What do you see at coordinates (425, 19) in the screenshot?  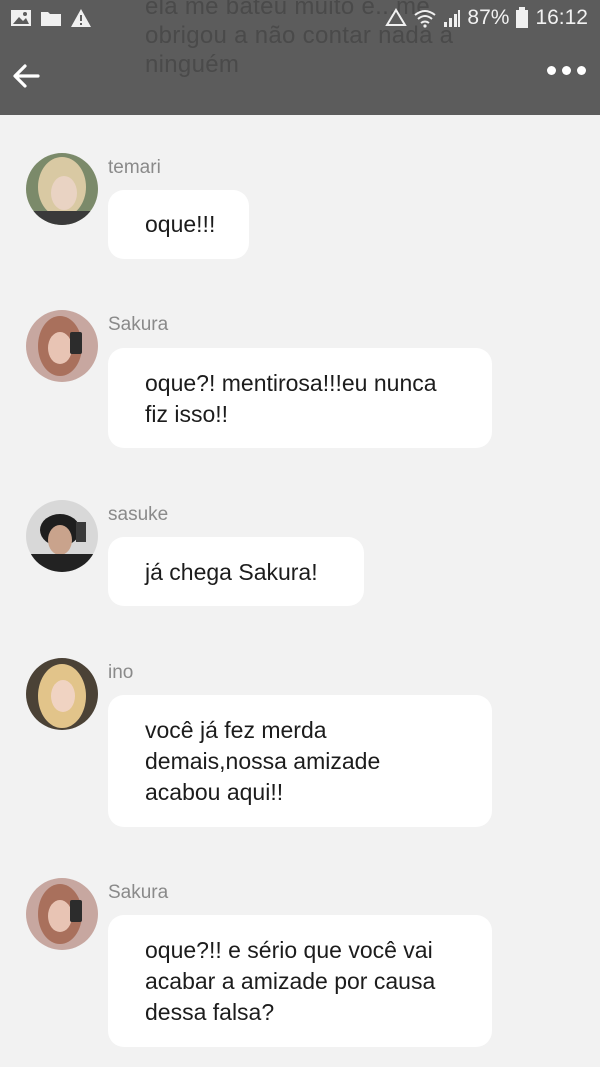 I see `wifi-icon` at bounding box center [425, 19].